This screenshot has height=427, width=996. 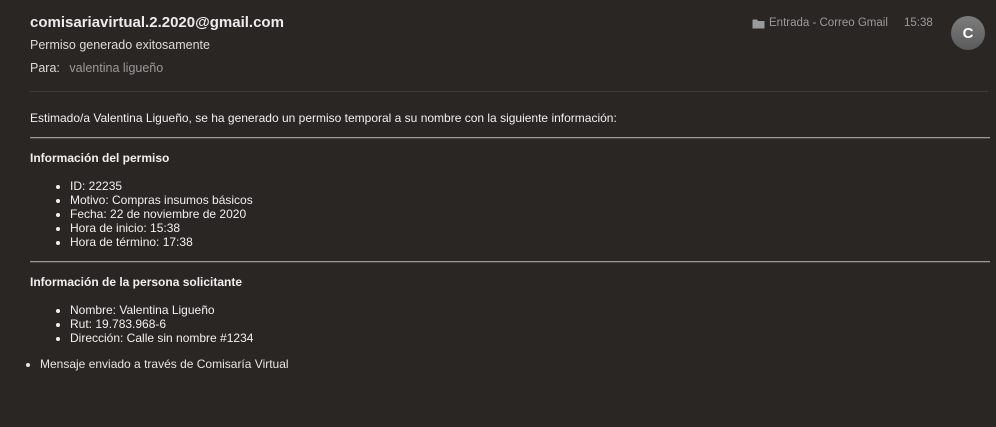 What do you see at coordinates (828, 23) in the screenshot?
I see `mailbox-label: Entrada - Correo Gmail` at bounding box center [828, 23].